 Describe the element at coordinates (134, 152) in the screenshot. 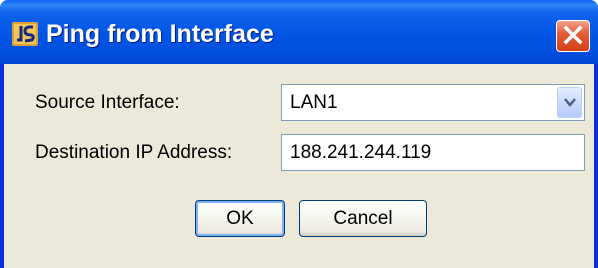

I see `destination-ip-label: Destination IP Address:` at that location.